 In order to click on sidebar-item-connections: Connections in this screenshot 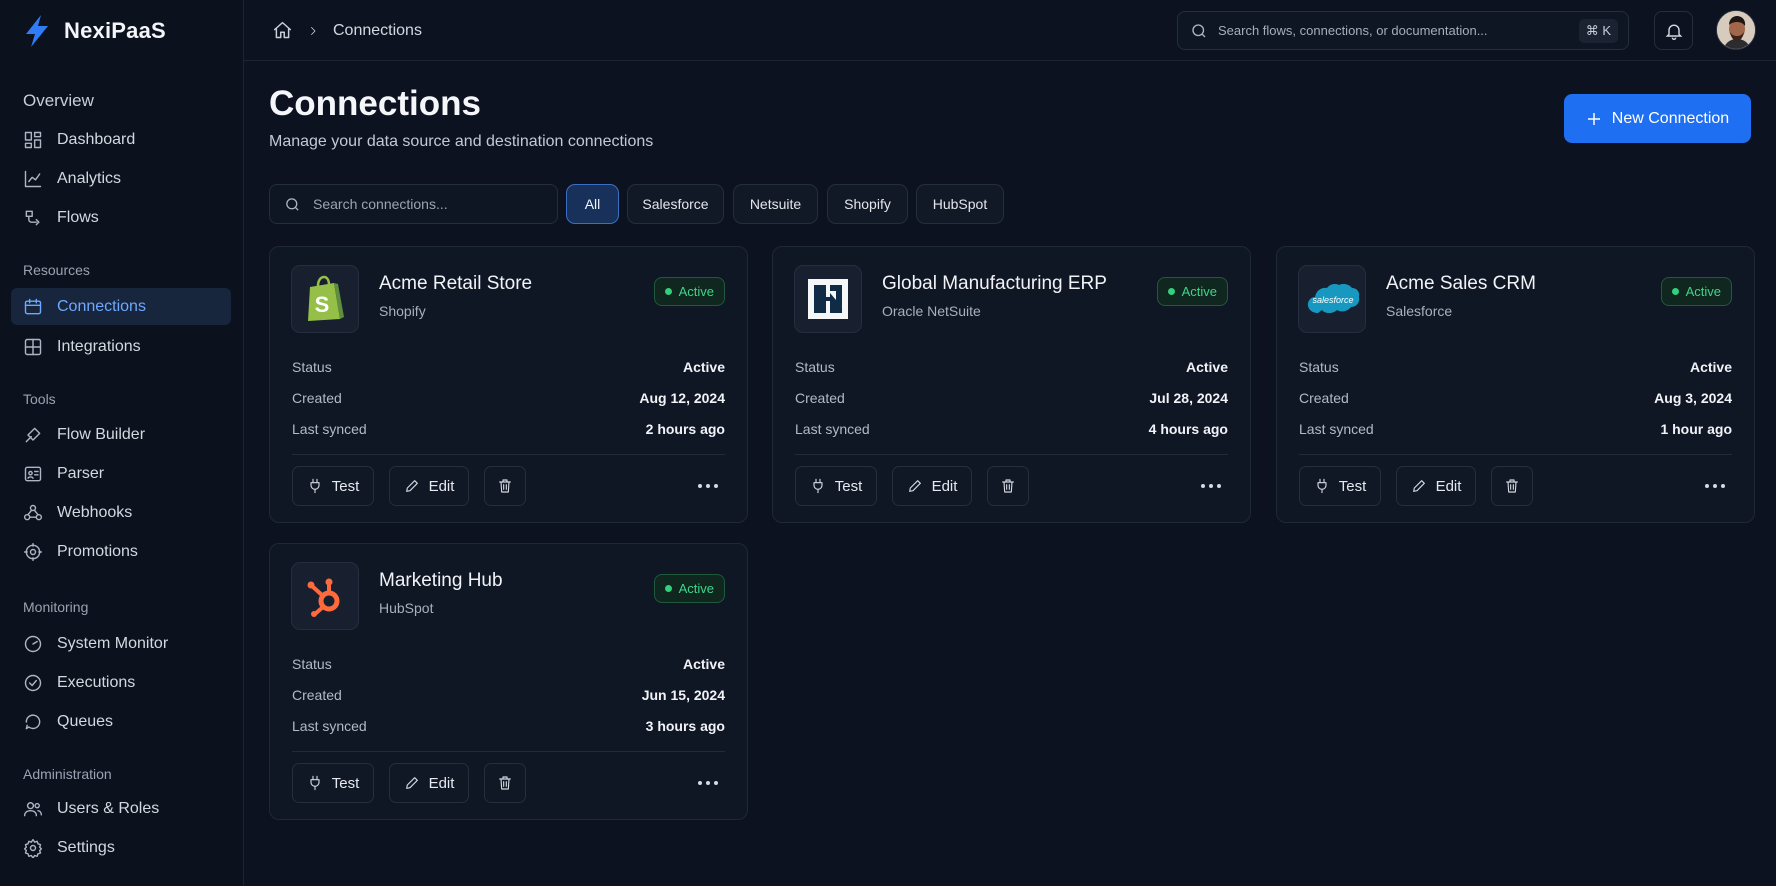, I will do `click(121, 306)`.